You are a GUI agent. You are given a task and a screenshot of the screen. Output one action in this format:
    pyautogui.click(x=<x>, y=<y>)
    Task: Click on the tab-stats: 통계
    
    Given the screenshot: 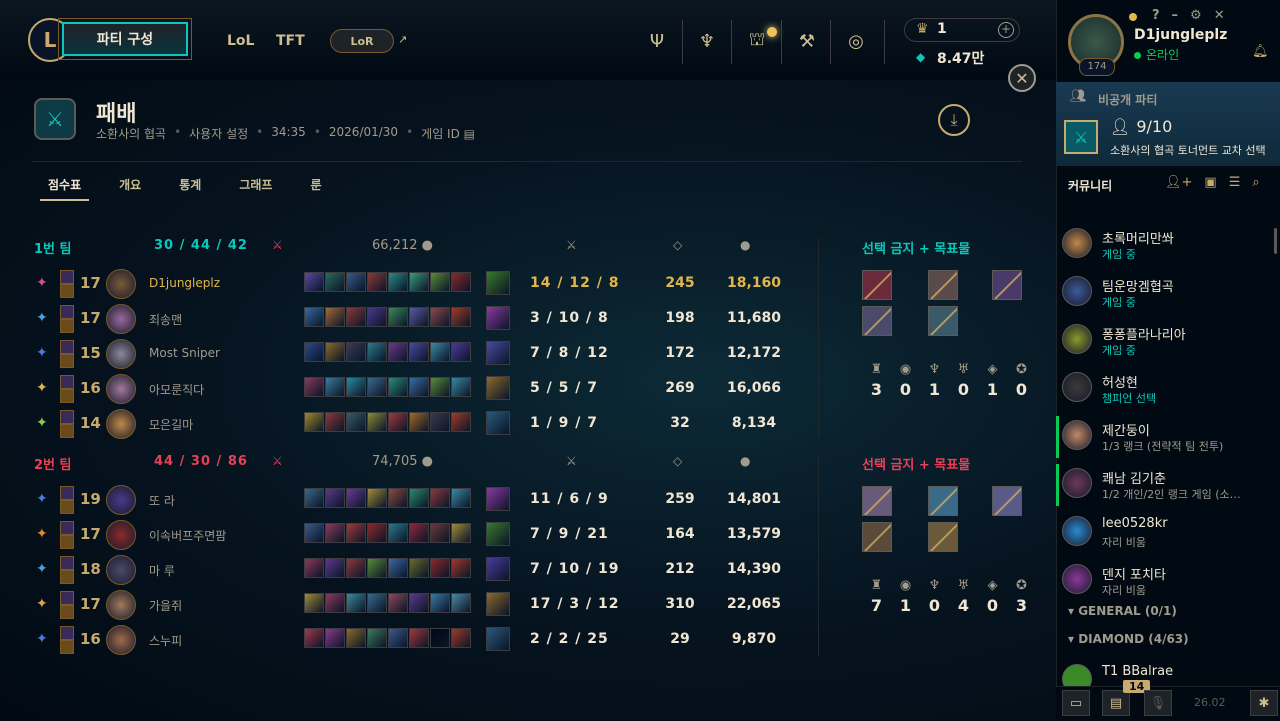 What is the action you would take?
    pyautogui.click(x=190, y=188)
    